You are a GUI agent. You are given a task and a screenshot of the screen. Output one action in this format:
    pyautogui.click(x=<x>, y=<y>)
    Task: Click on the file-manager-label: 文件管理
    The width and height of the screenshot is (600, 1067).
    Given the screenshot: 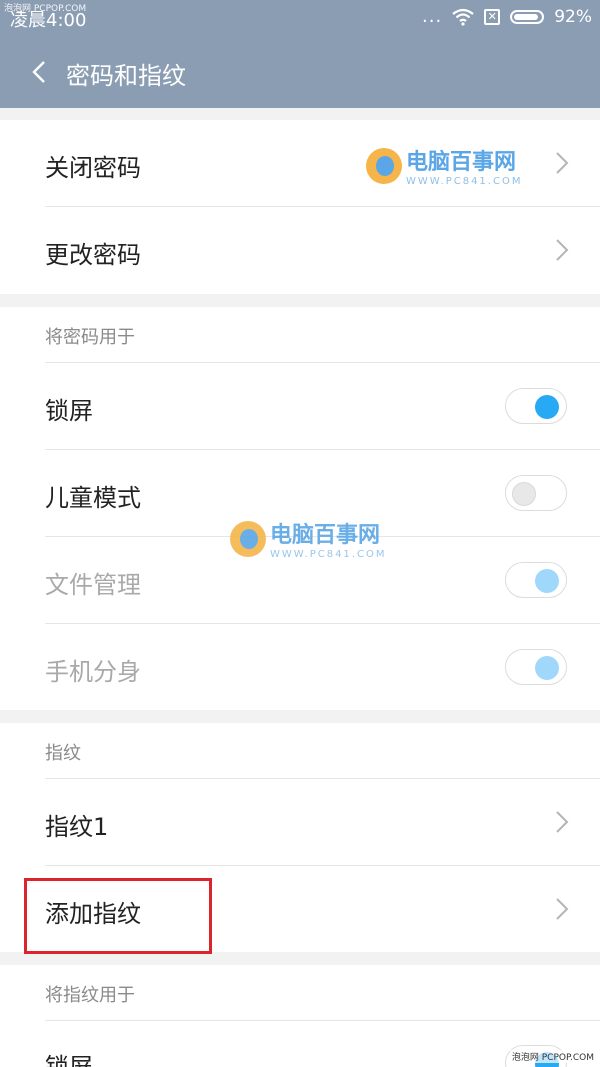 What is the action you would take?
    pyautogui.click(x=93, y=585)
    